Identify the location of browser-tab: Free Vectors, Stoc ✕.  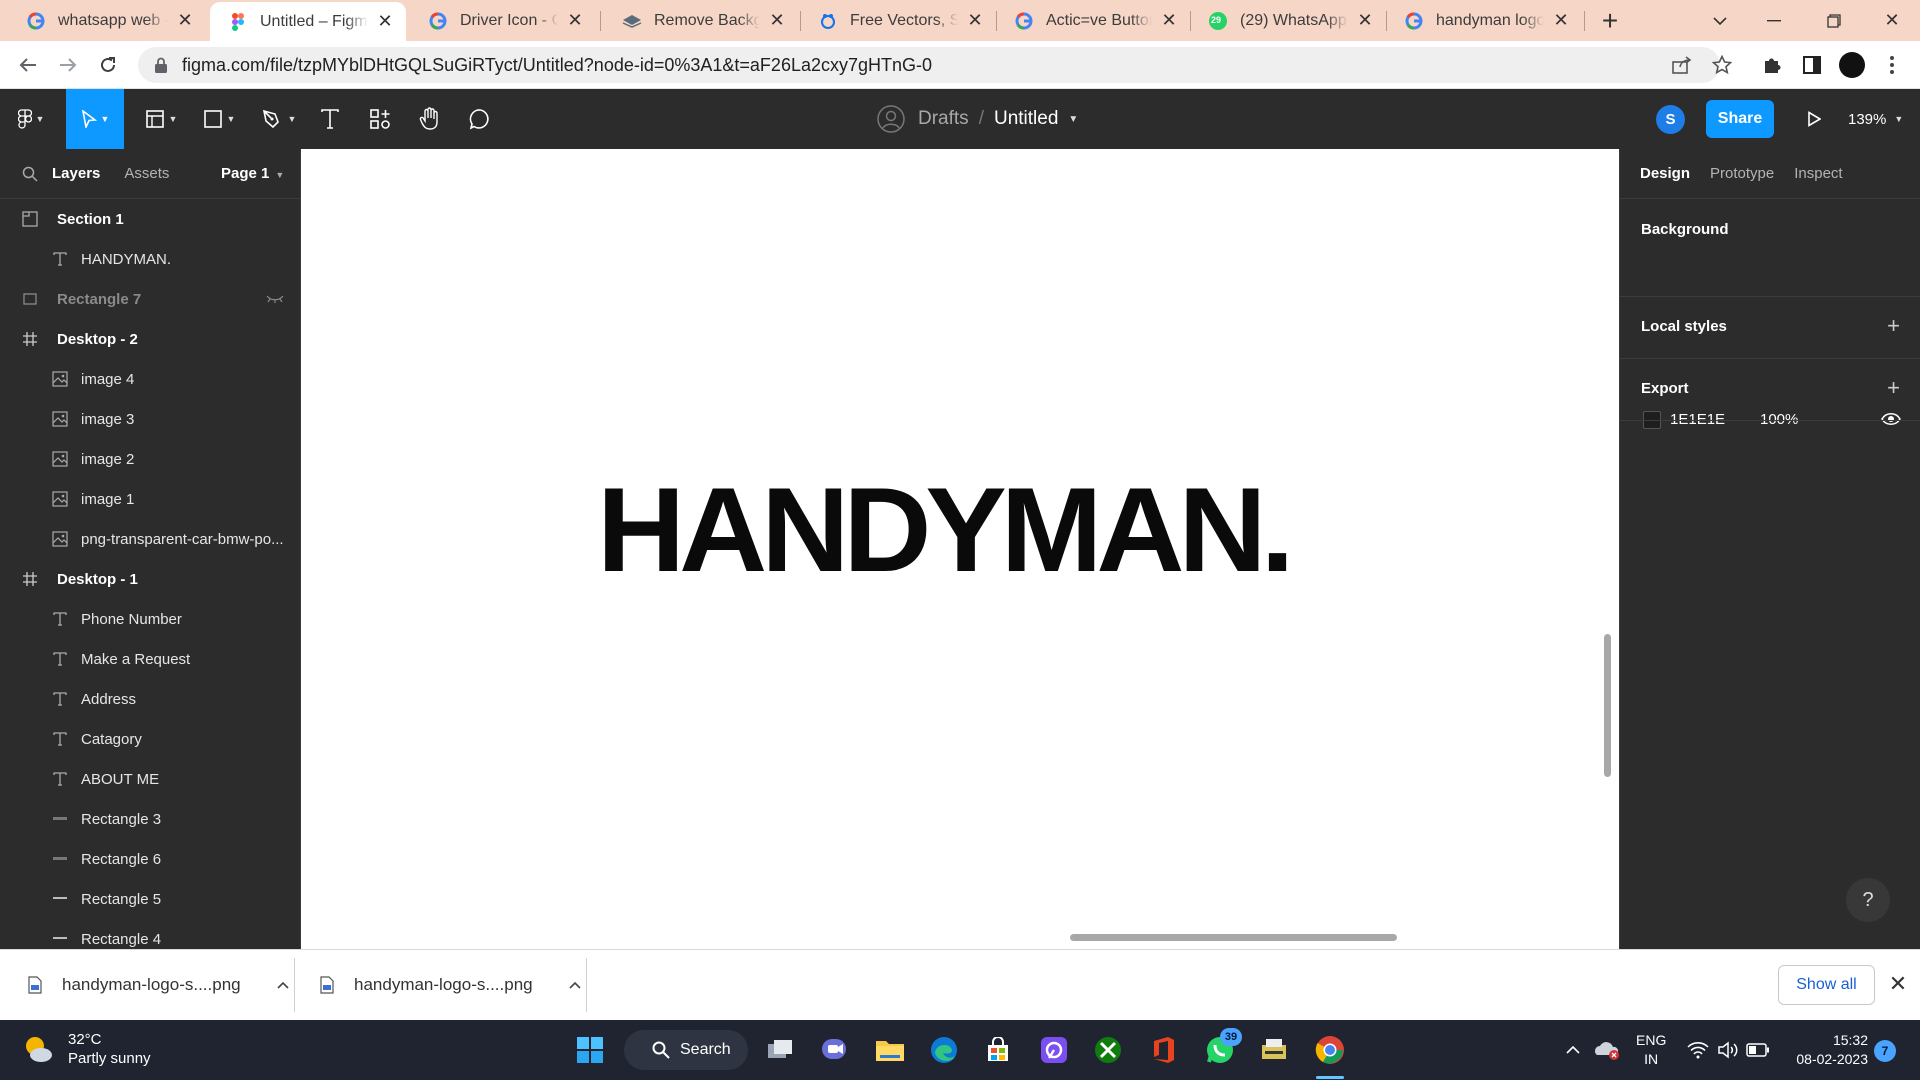
(898, 20).